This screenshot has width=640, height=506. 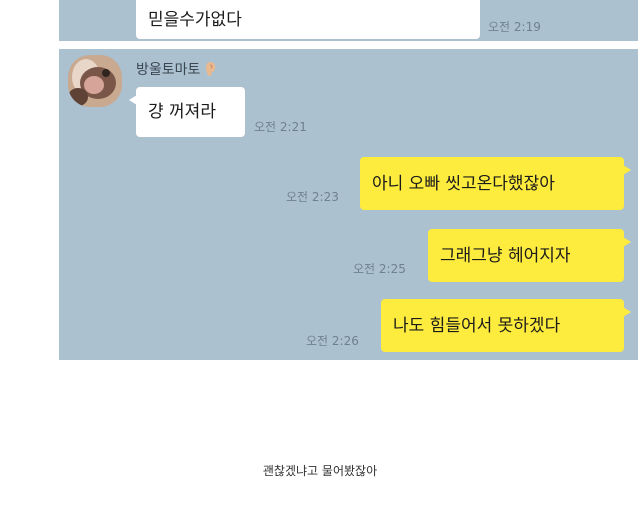 I want to click on message-time-1: 오전 2:21, so click(x=280, y=127).